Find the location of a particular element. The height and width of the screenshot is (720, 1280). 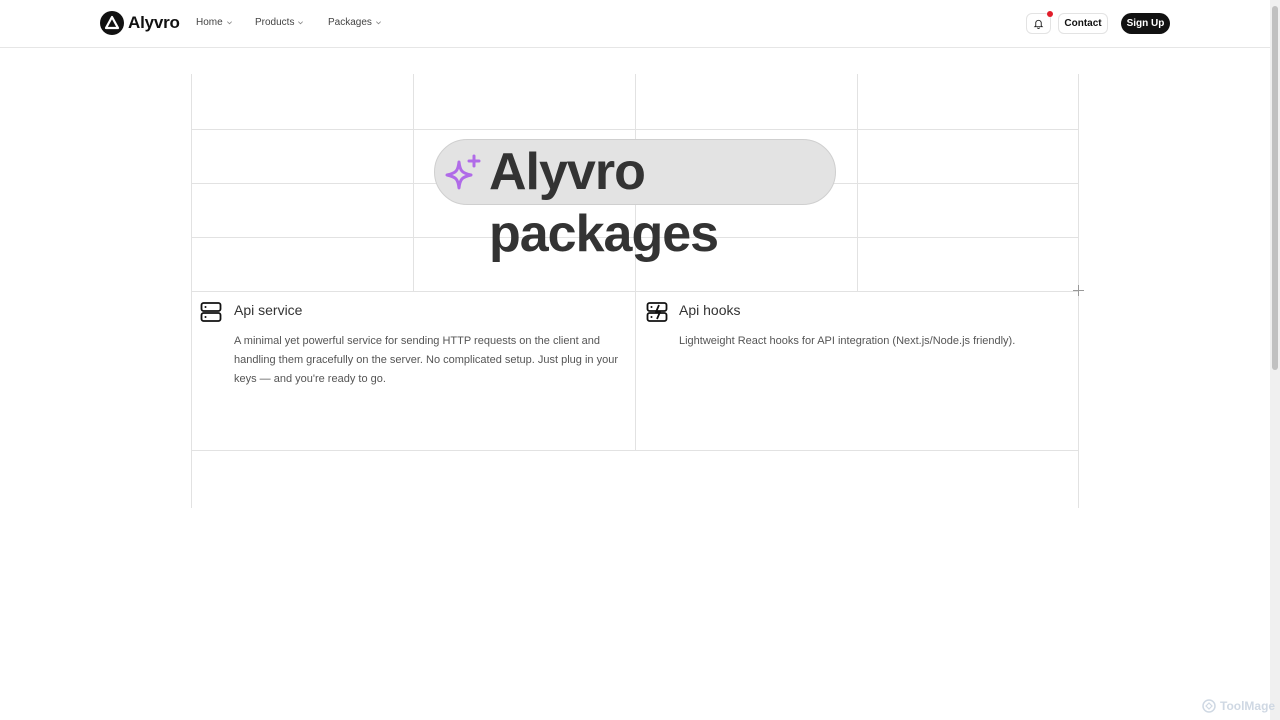

page-scrollbar is located at coordinates (1275, 360).